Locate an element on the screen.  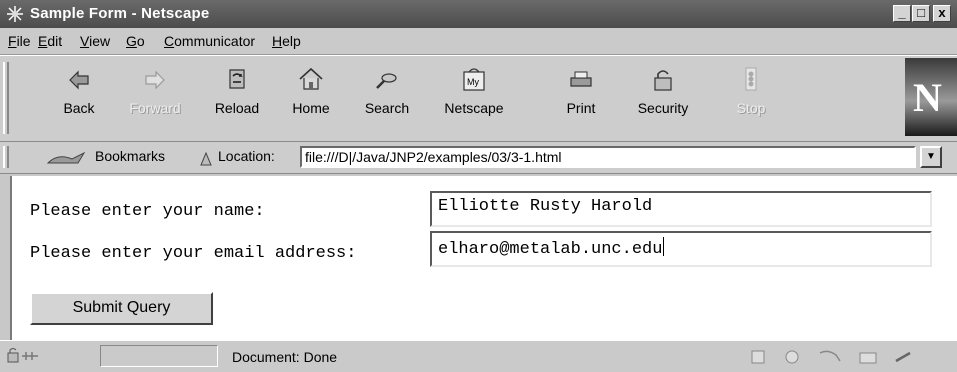
my-netscape-button: My Netscape is located at coordinates (474, 100).